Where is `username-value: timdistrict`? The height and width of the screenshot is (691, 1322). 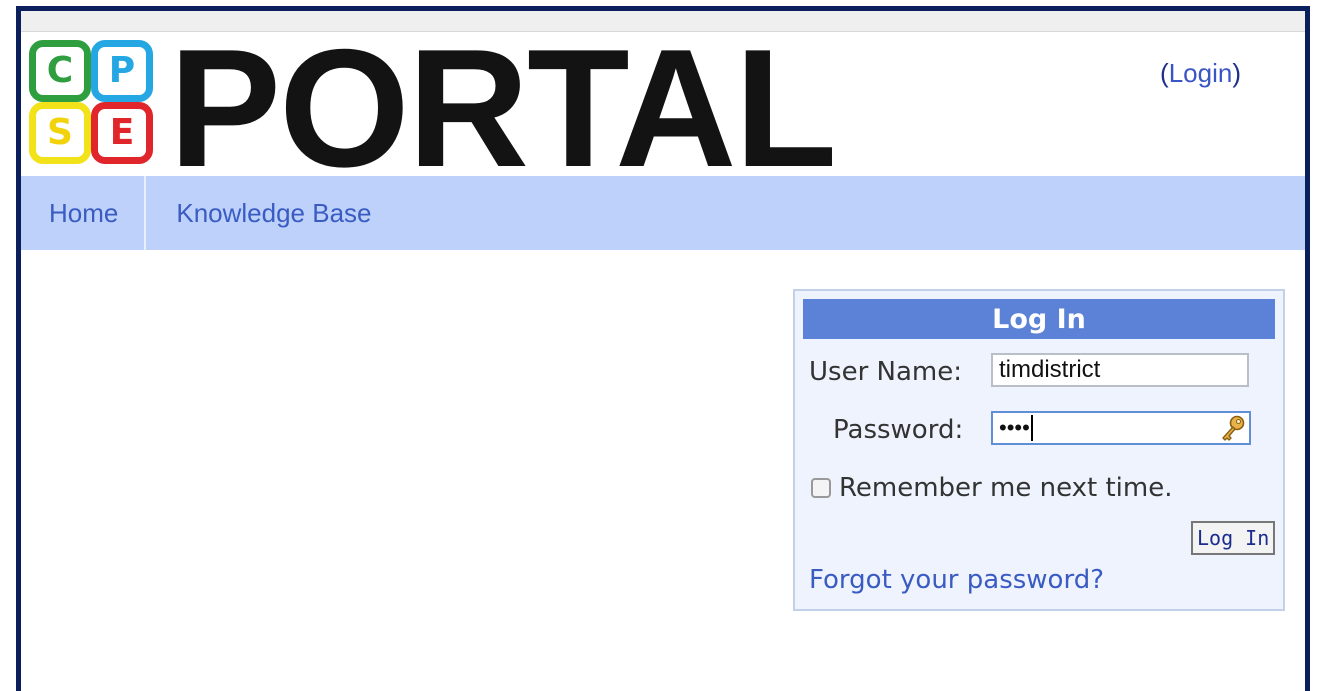
username-value: timdistrict is located at coordinates (1050, 369).